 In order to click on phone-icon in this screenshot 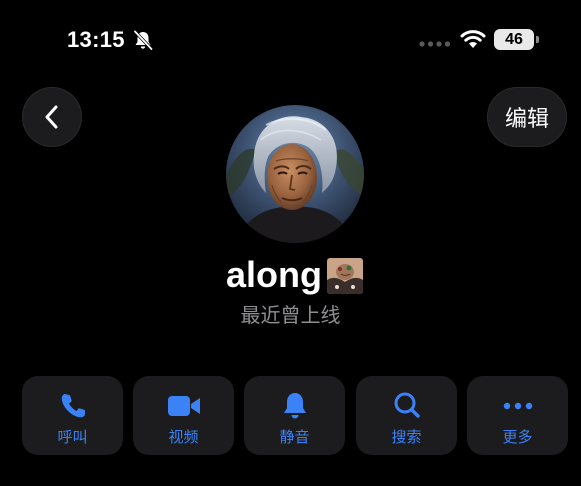, I will do `click(73, 406)`.